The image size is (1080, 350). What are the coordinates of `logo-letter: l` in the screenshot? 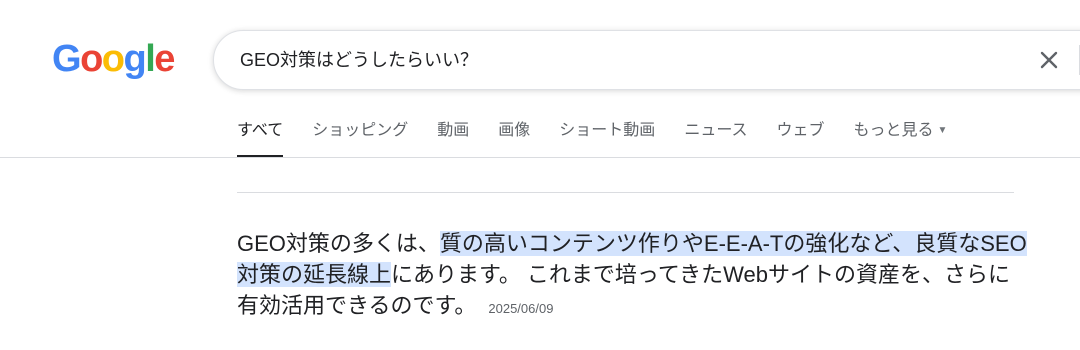 It's located at (150, 59).